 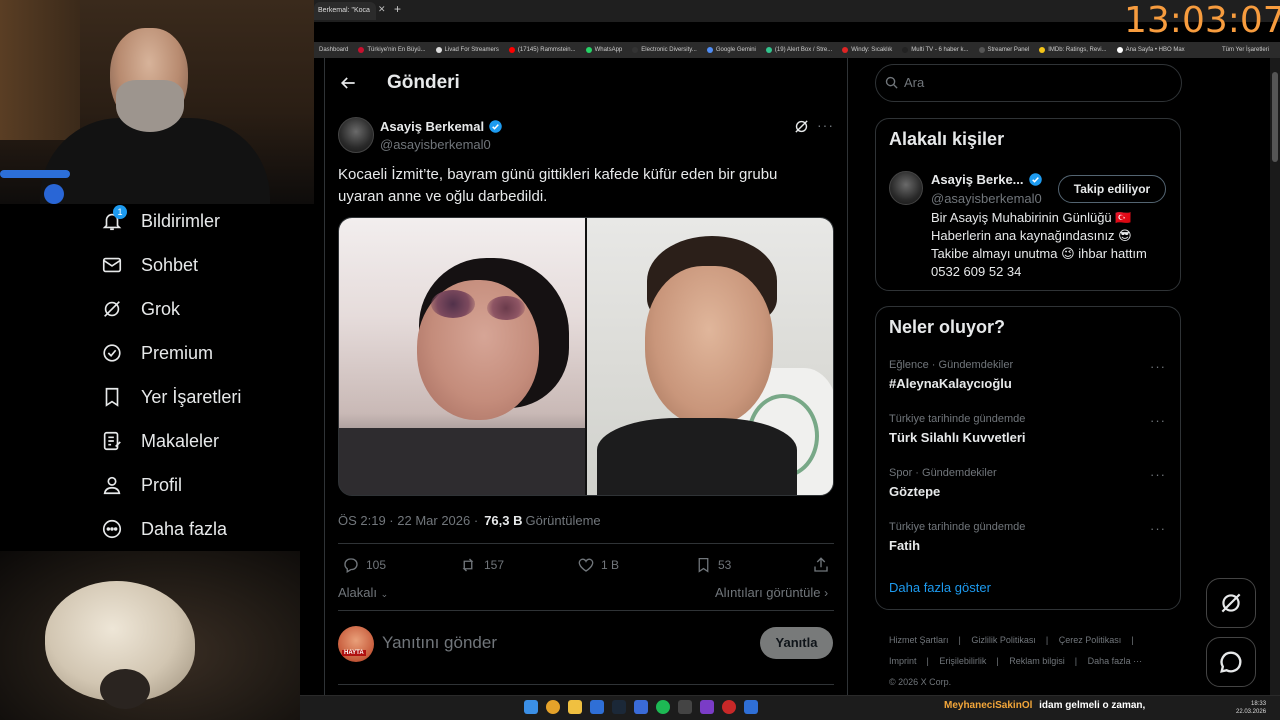 I want to click on media-photo-left, so click(x=462, y=356).